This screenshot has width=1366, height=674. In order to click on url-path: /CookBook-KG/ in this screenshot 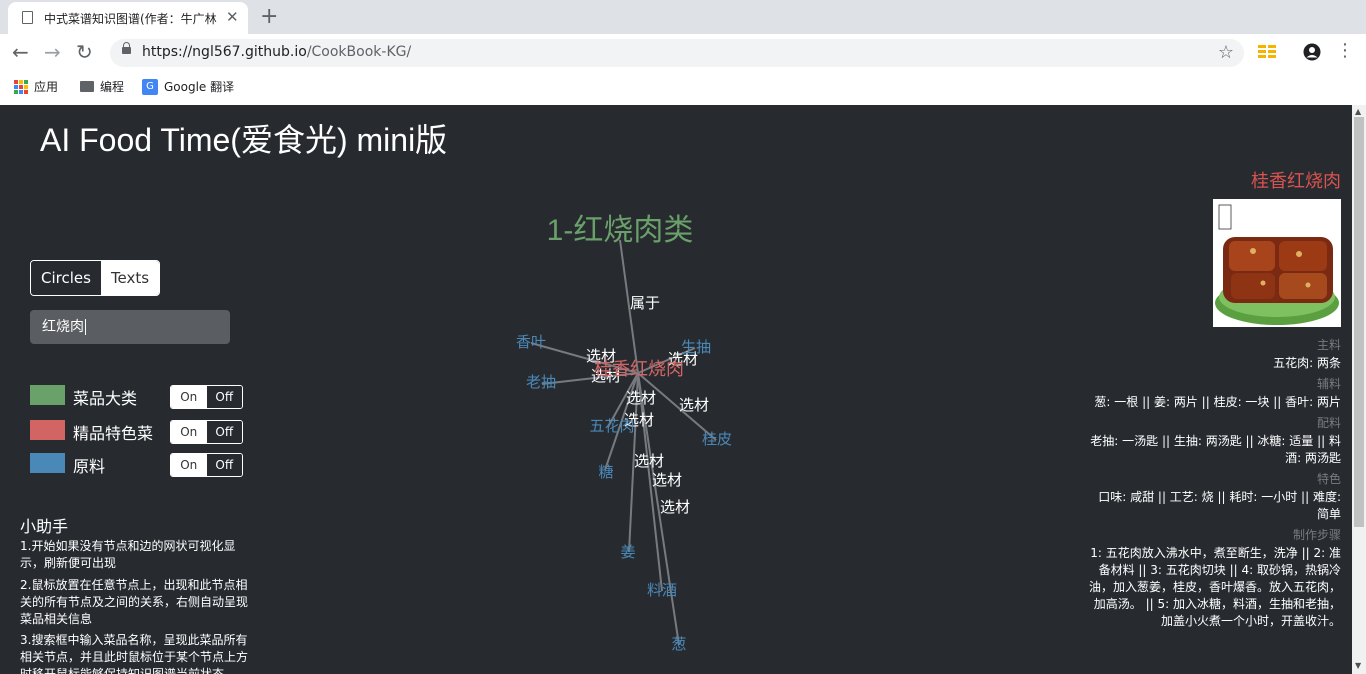, I will do `click(359, 52)`.